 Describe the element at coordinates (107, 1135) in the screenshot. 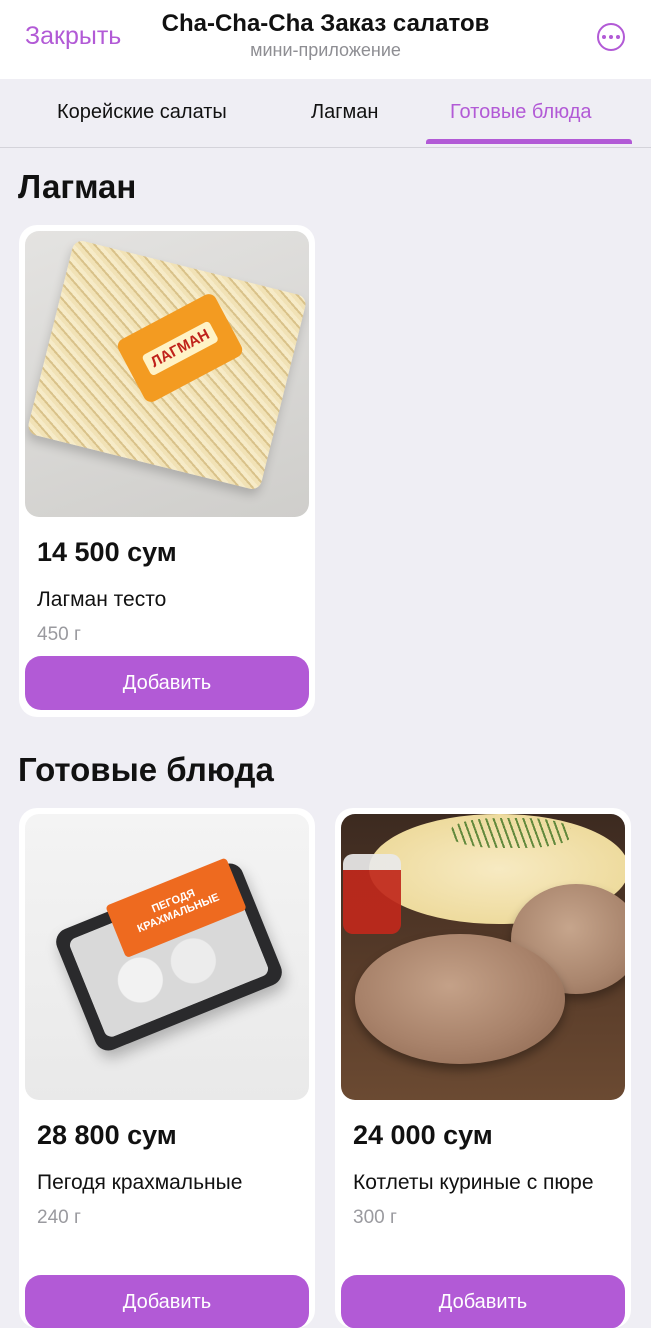

I see `product-price: 28 800 сум` at that location.